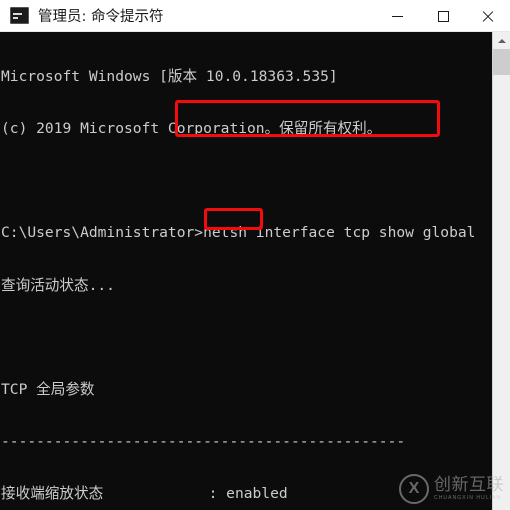  I want to click on close-button, so click(487, 15).